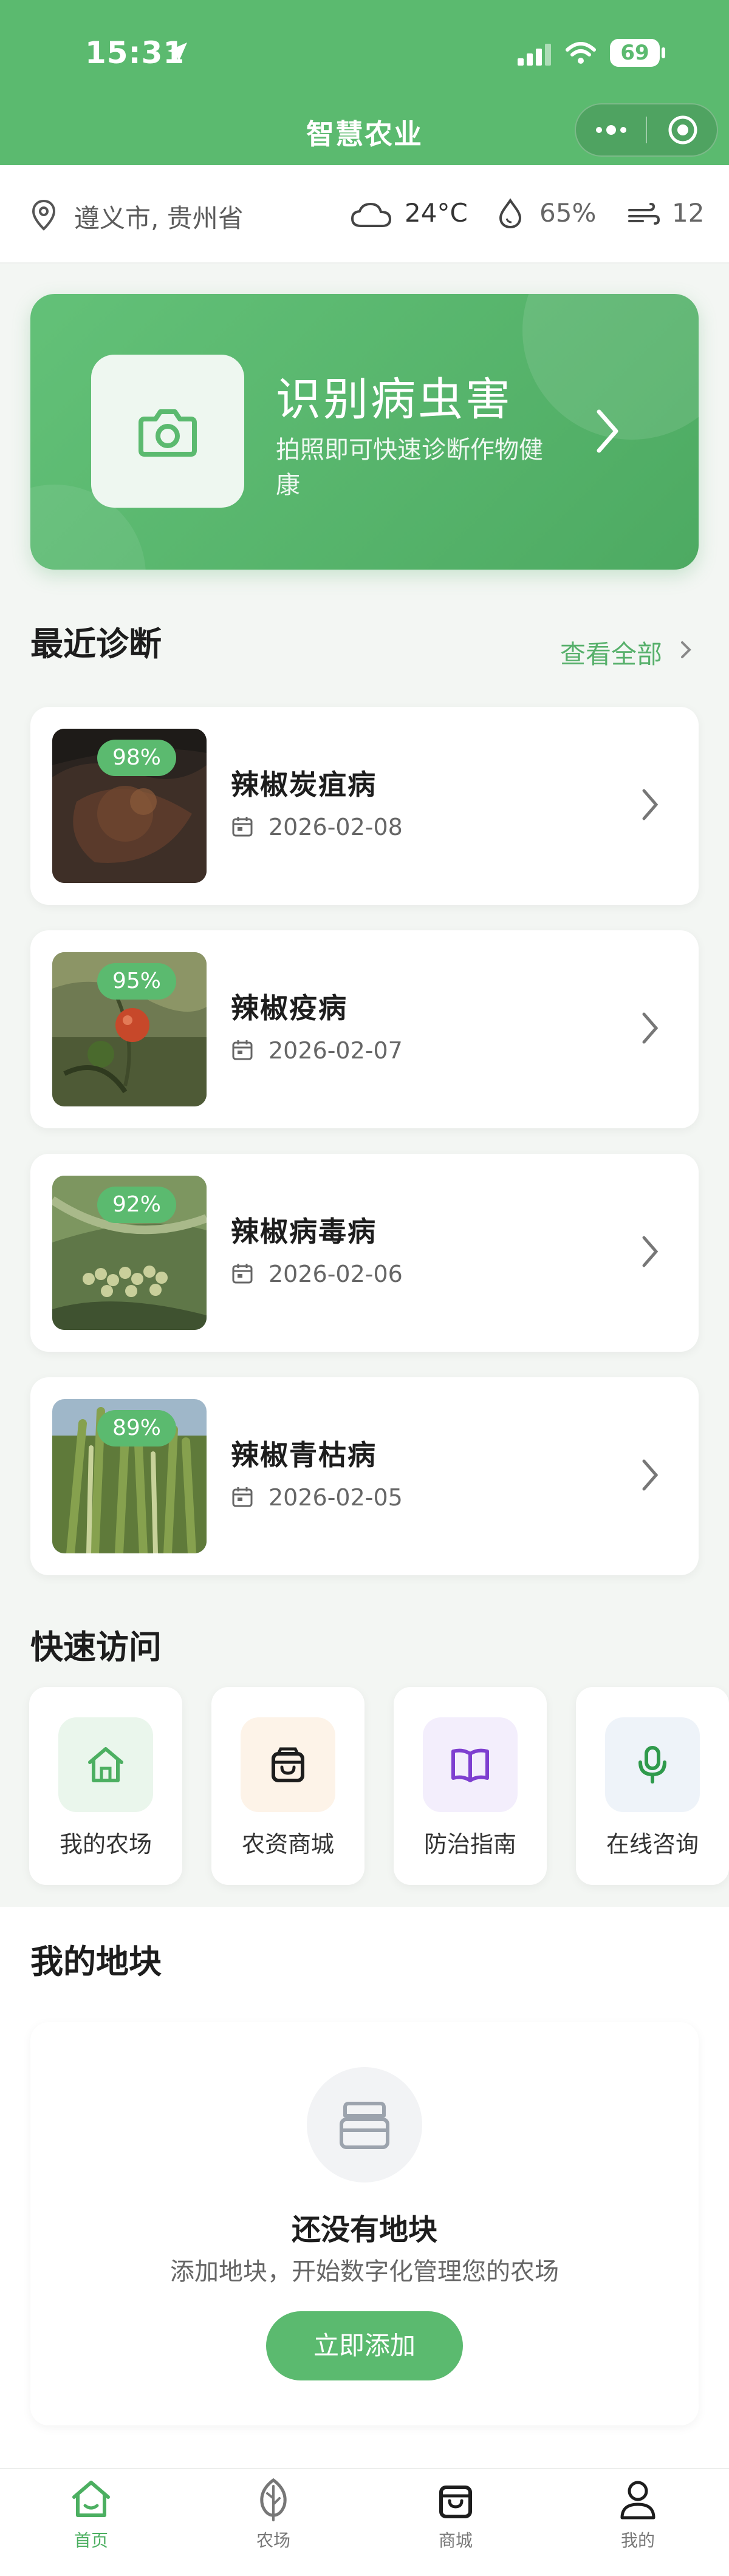 This screenshot has width=729, height=2576. Describe the element at coordinates (287, 1844) in the screenshot. I see `quick-access-label: 农资商城` at that location.